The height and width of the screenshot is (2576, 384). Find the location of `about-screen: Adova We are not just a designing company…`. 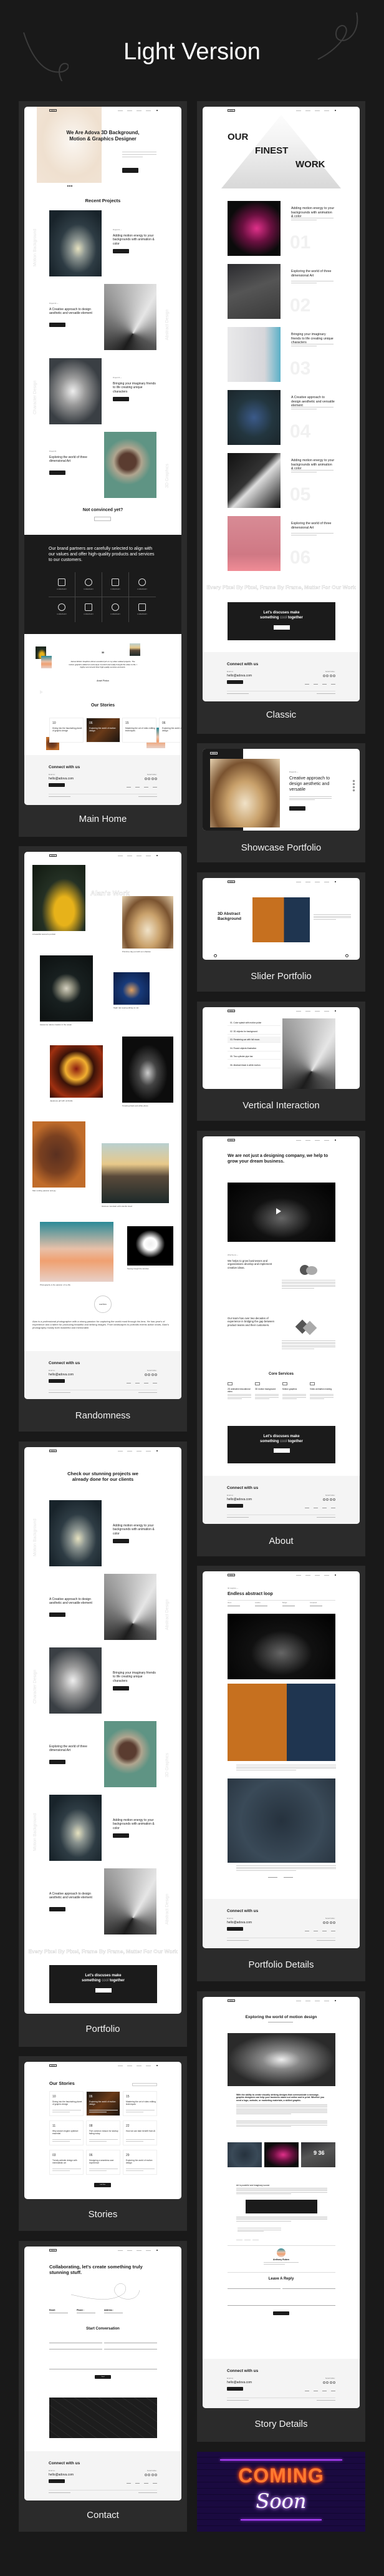

about-screen: Adova We are not just a designing company… is located at coordinates (281, 1330).